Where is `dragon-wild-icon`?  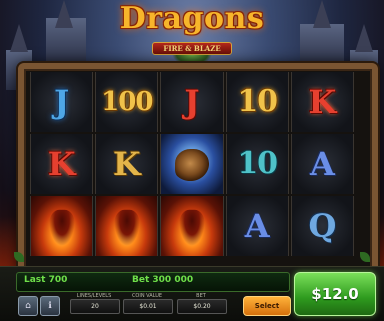 dragon-wild-icon is located at coordinates (191, 165).